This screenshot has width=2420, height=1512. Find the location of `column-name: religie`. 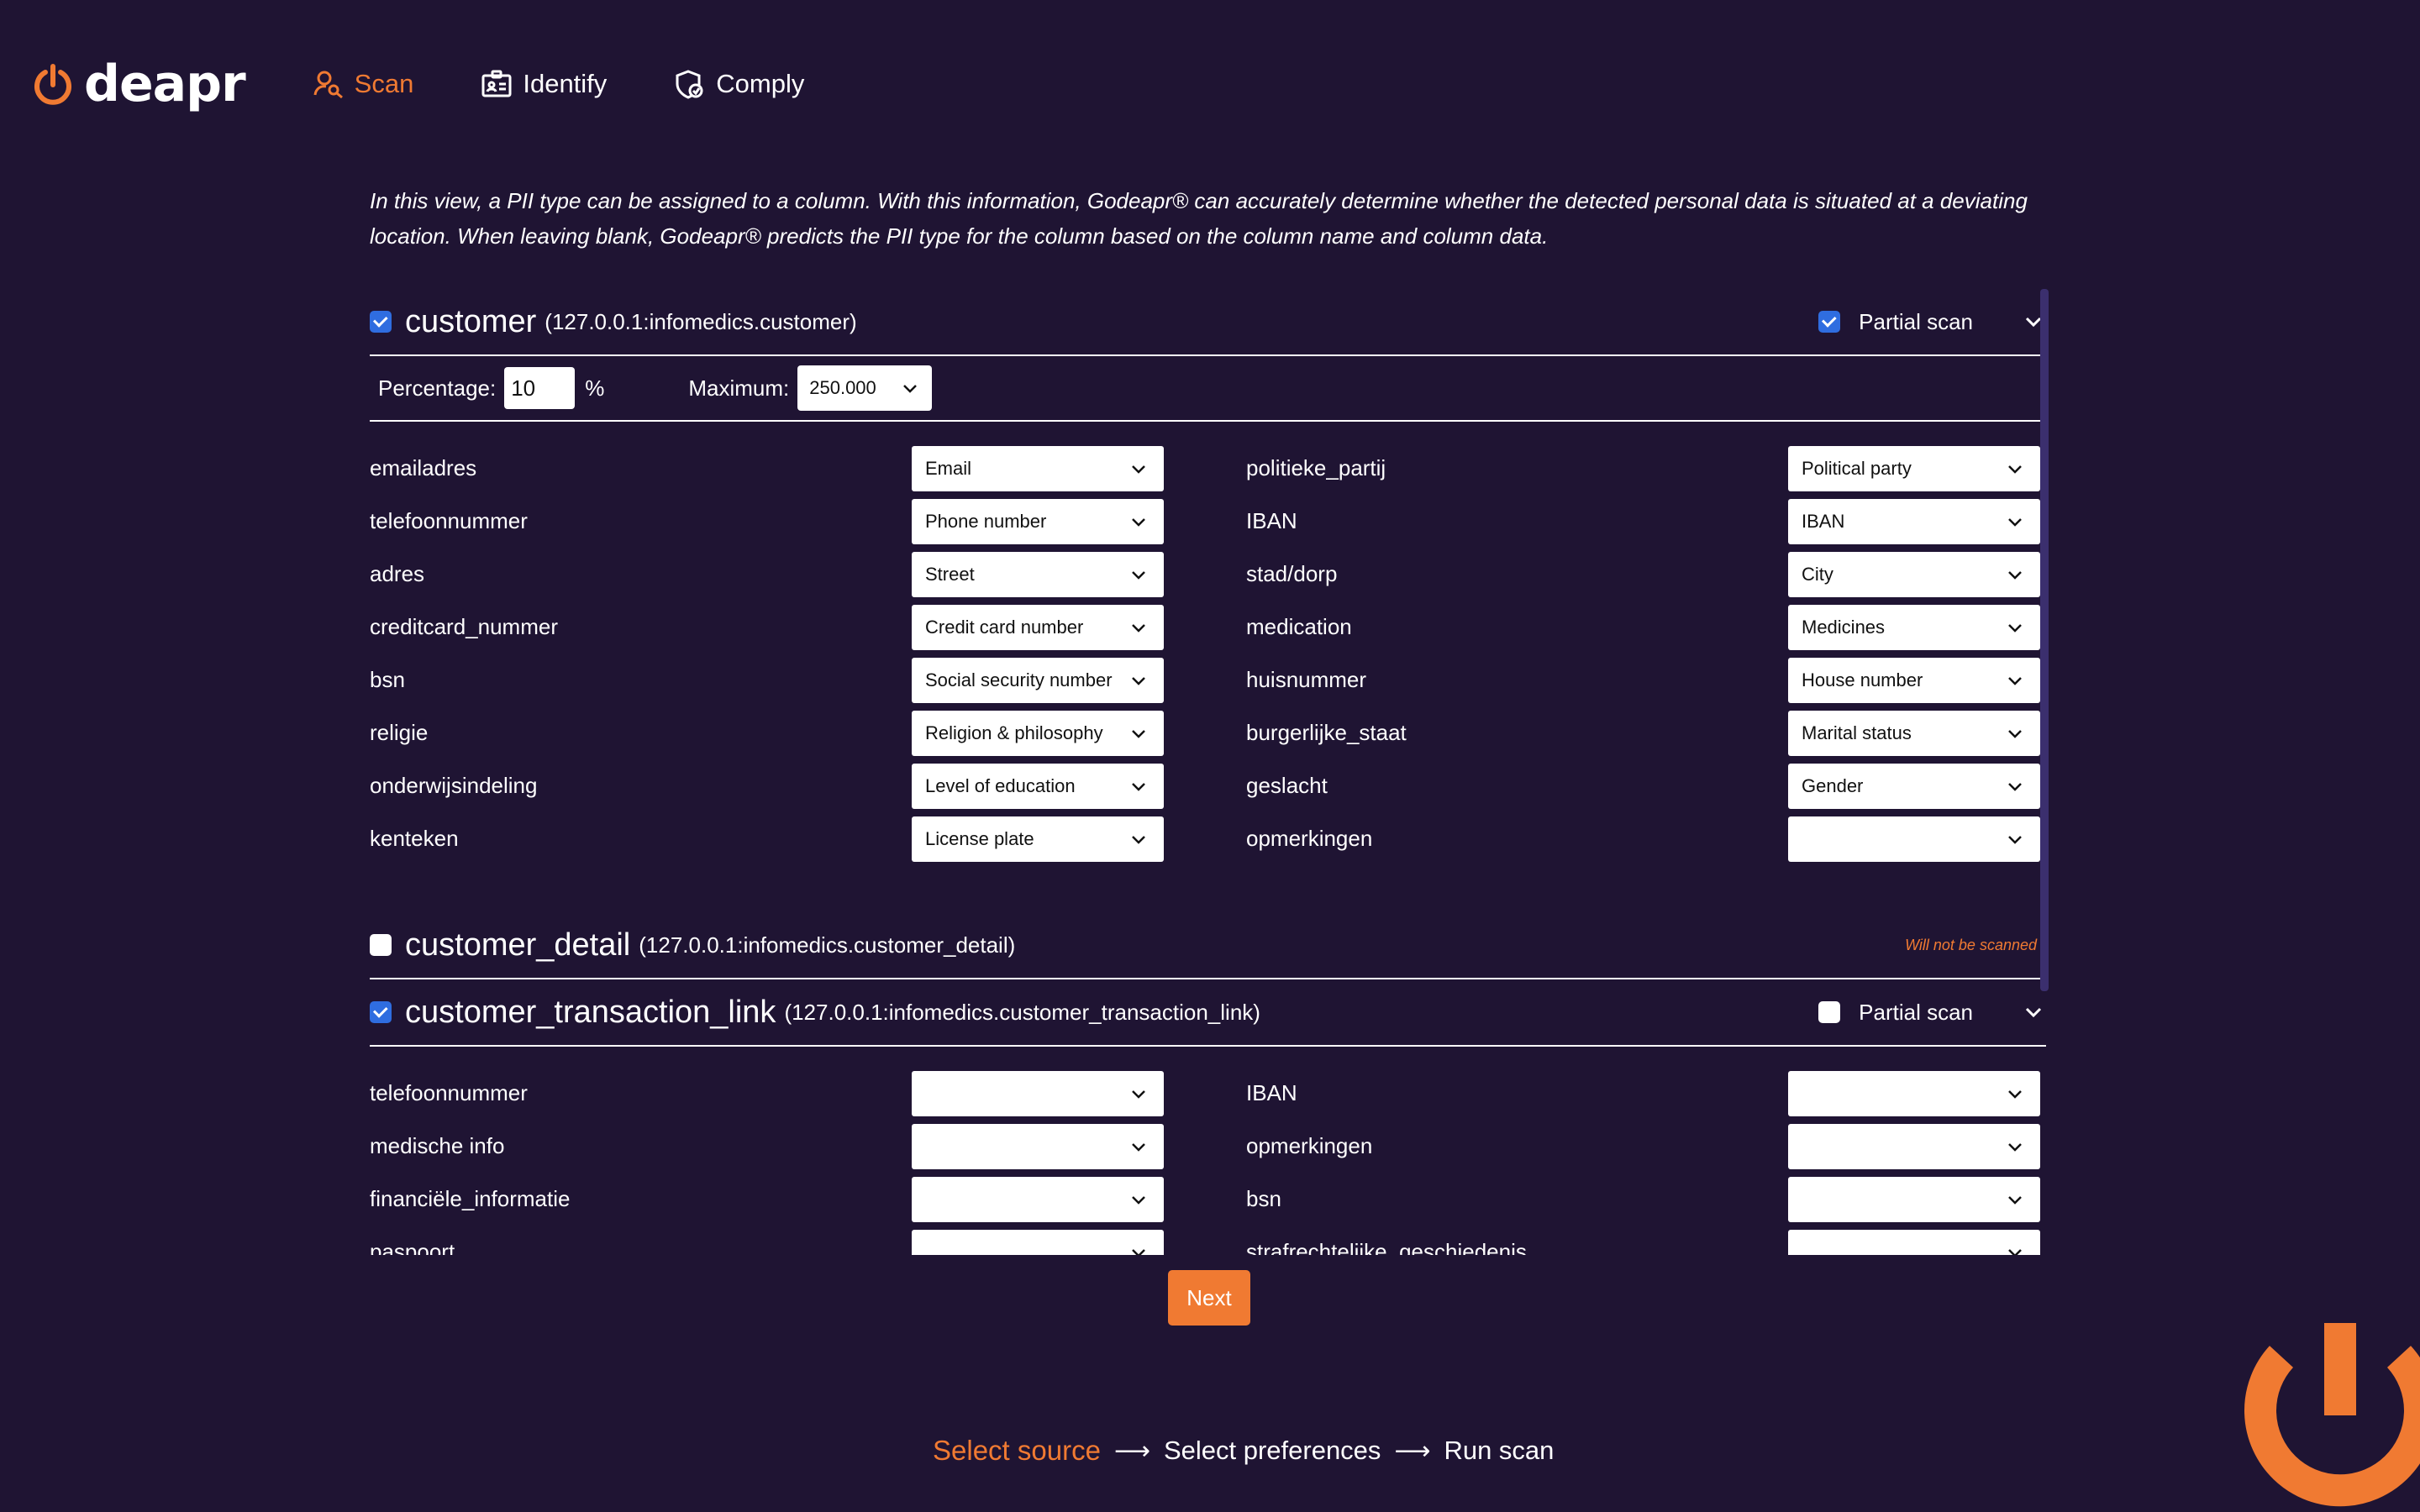

column-name: religie is located at coordinates (399, 732).